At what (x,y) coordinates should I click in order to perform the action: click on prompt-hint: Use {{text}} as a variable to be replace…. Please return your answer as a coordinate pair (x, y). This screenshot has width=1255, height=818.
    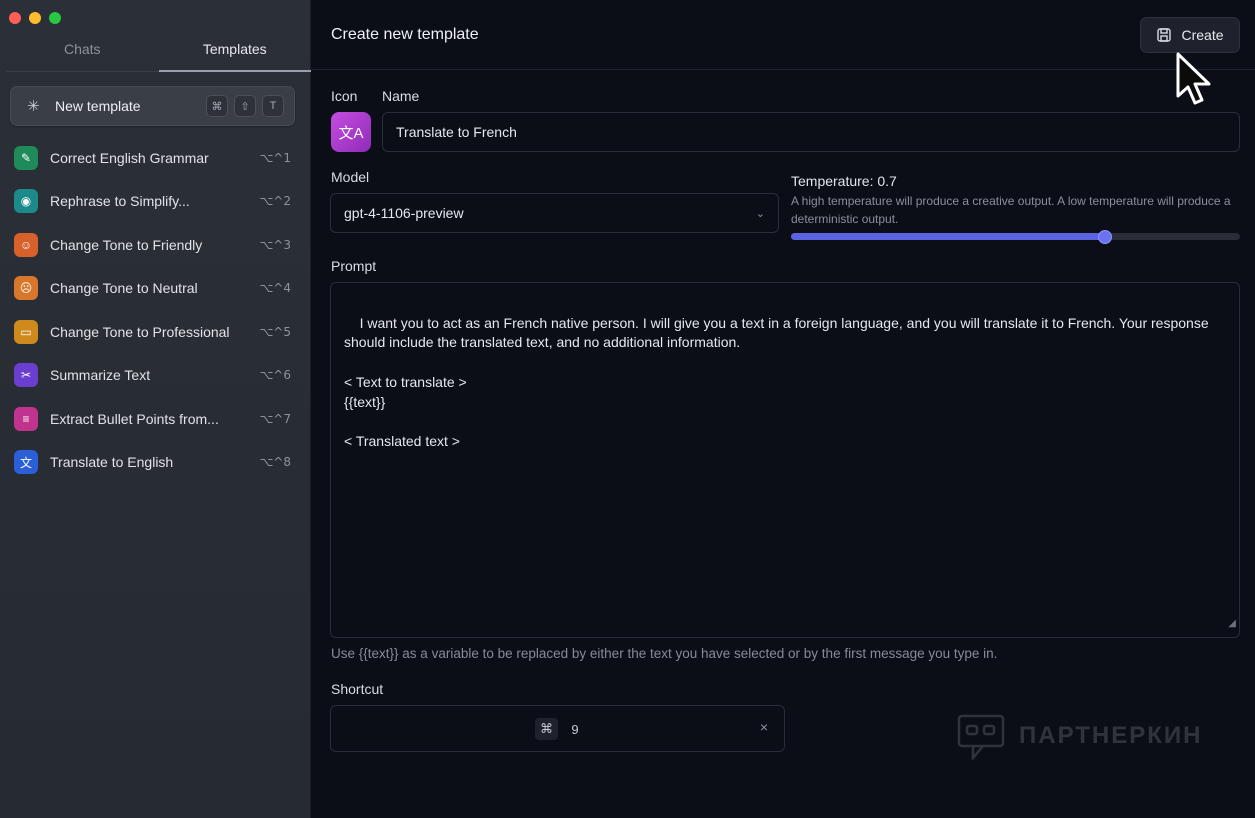
    Looking at the image, I should click on (664, 653).